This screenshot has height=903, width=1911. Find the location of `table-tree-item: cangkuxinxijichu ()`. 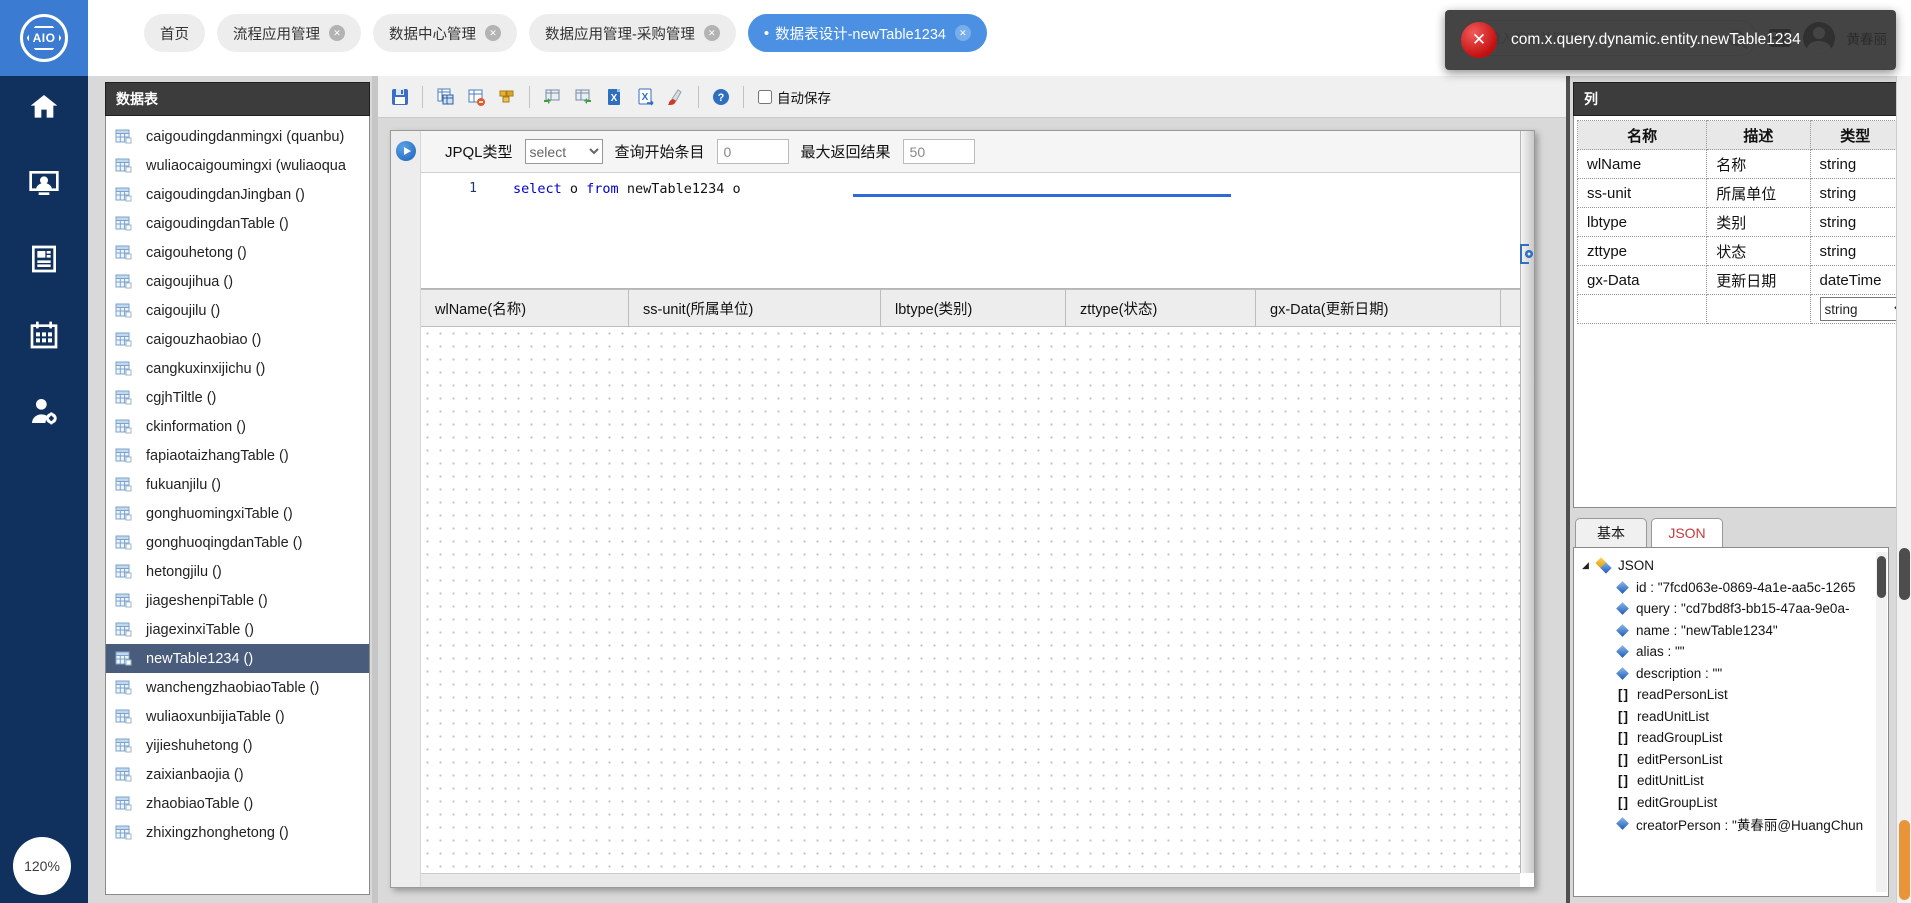

table-tree-item: cangkuxinxijichu () is located at coordinates (237, 368).